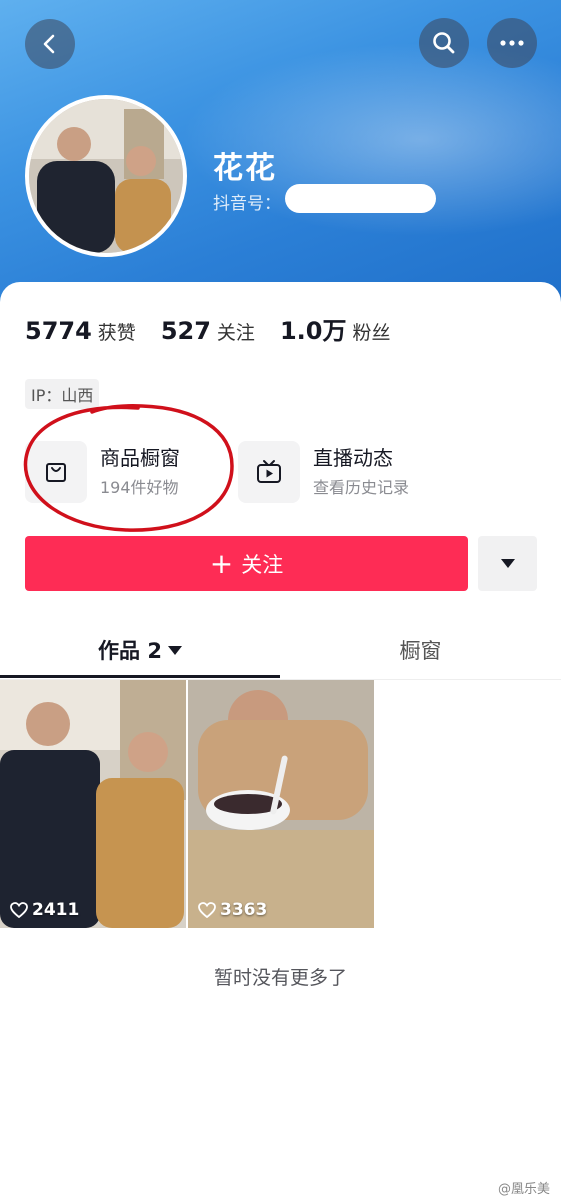 The height and width of the screenshot is (1200, 561). Describe the element at coordinates (221, 563) in the screenshot. I see `plus-icon: +` at that location.